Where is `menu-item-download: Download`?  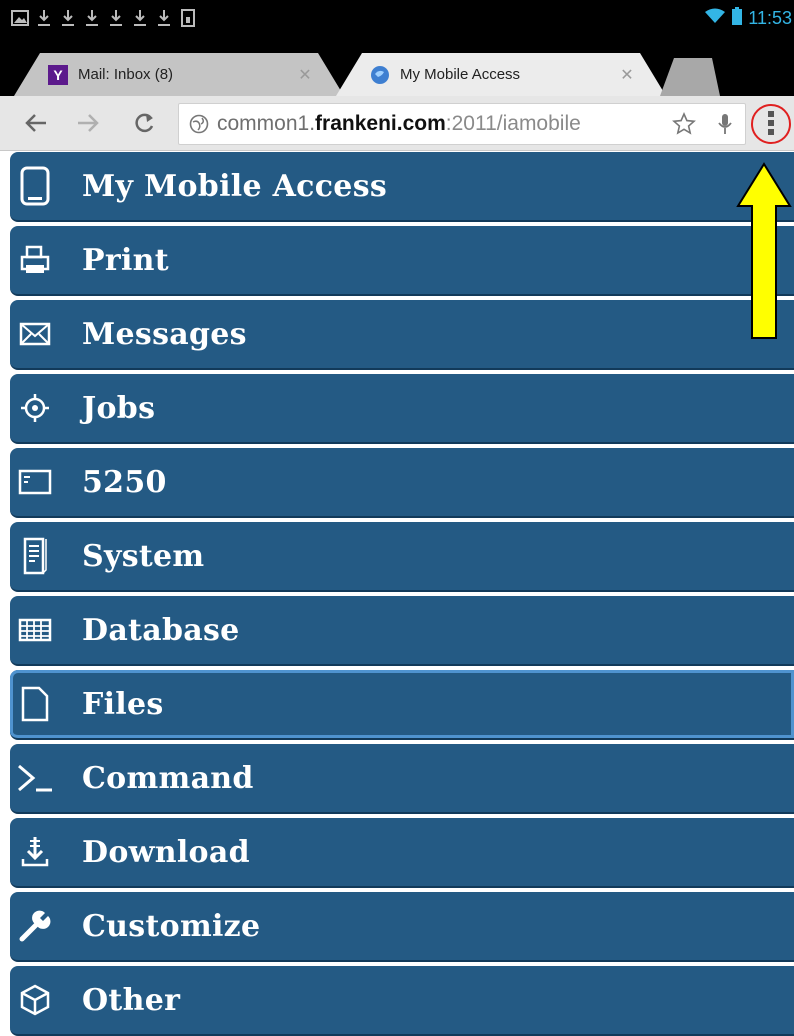 menu-item-download: Download is located at coordinates (402, 853).